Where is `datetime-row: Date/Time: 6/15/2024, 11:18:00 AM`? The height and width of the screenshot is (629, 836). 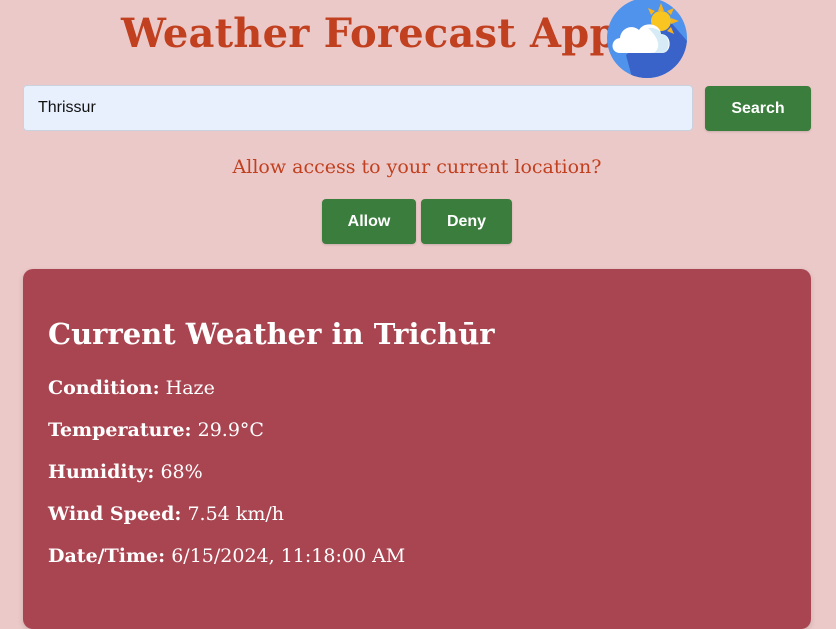
datetime-row: Date/Time: 6/15/2024, 11:18:00 AM is located at coordinates (226, 556).